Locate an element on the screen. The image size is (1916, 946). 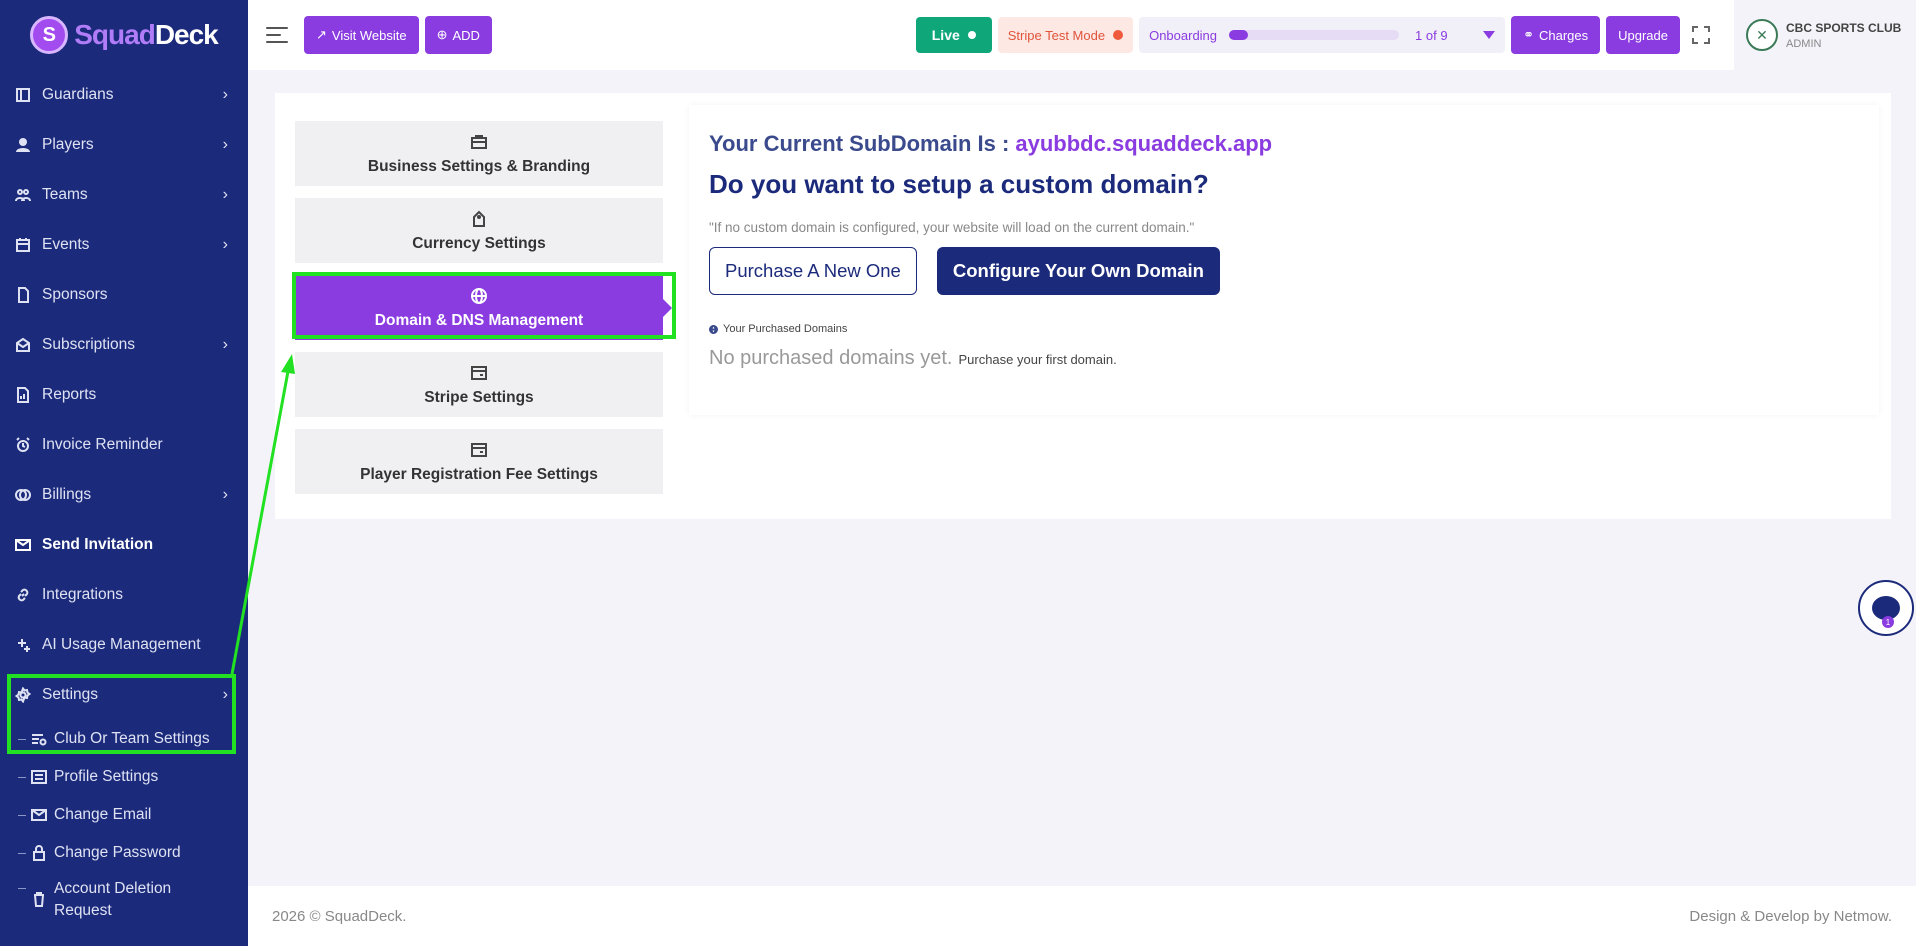
onboarding-progress: Onboarding 1 of 9 is located at coordinates (1322, 35).